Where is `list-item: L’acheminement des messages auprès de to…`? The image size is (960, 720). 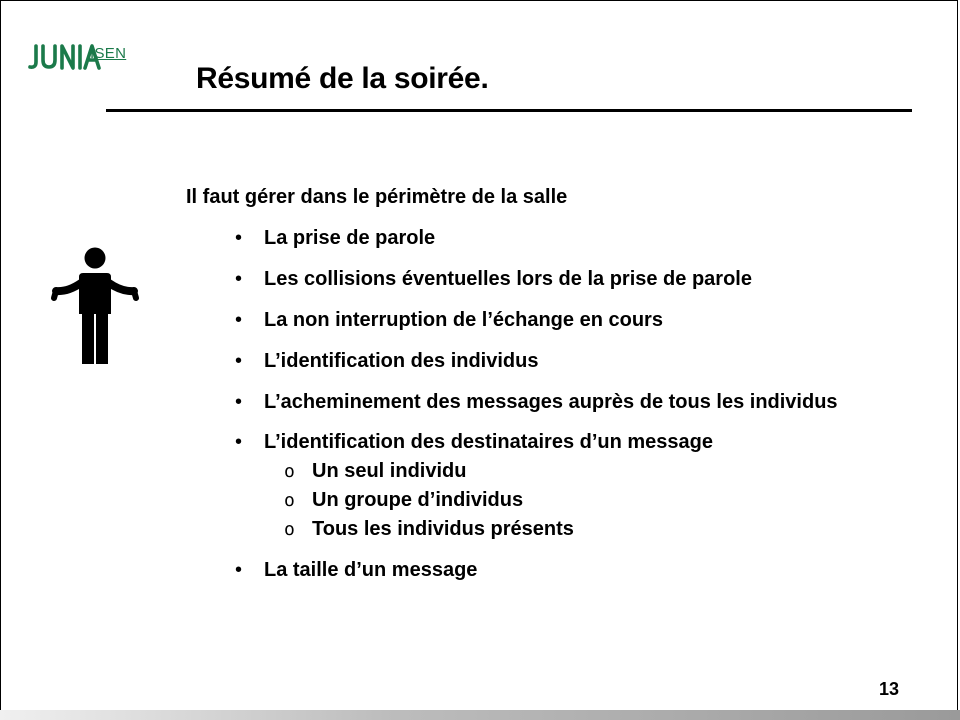 list-item: L’acheminement des messages auprès de to… is located at coordinates (559, 402).